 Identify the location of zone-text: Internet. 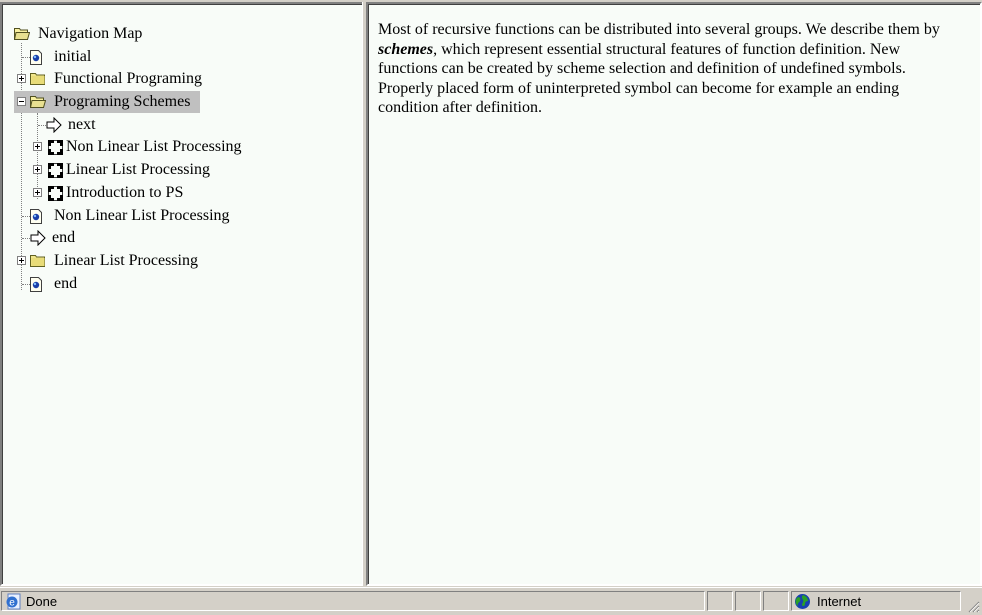
(839, 601).